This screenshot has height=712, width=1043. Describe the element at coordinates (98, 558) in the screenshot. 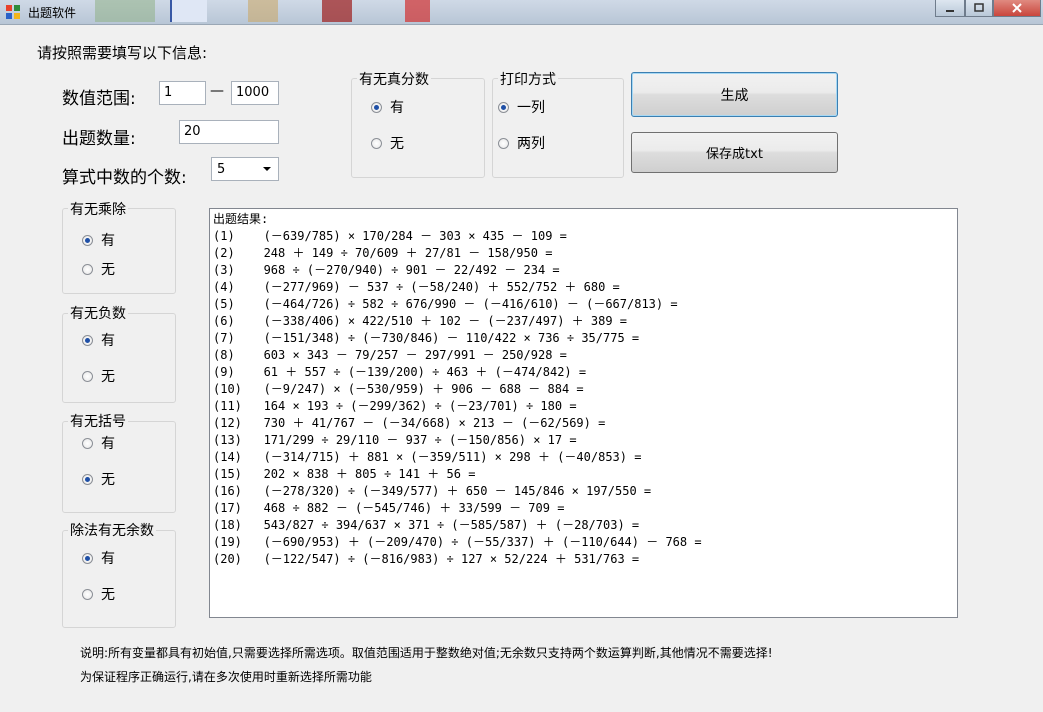

I see `remainder-yes-radio: 有` at that location.